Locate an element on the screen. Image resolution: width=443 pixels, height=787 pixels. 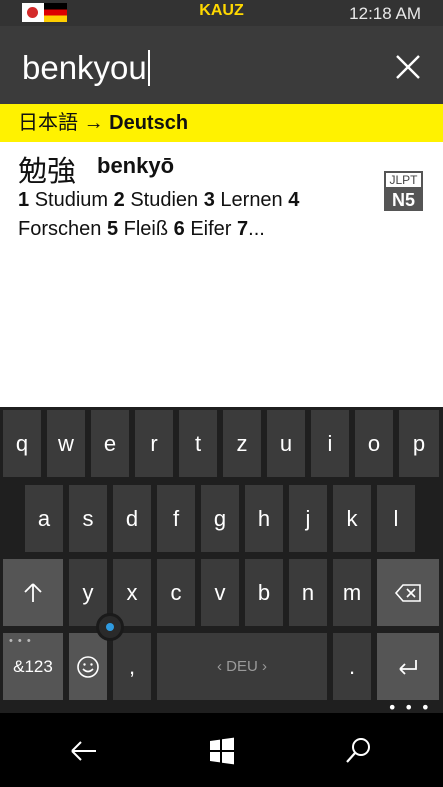
meaning-text: Lernen is located at coordinates (251, 200).